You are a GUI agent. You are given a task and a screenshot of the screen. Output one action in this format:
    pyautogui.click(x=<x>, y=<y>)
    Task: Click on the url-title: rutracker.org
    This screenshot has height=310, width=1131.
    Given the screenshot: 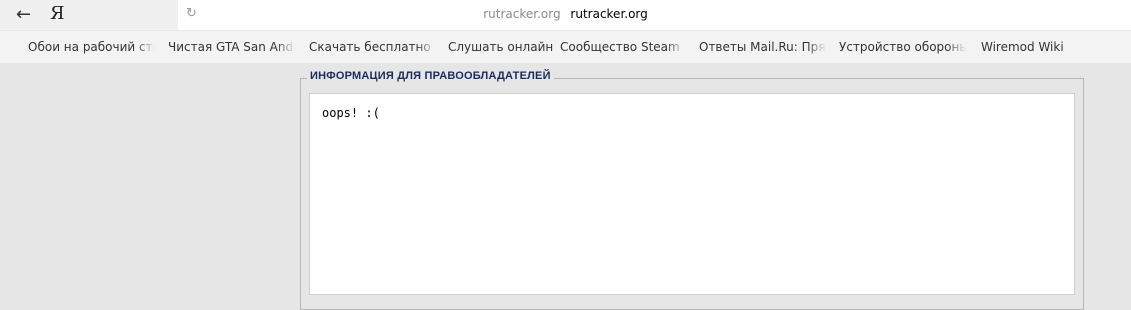 What is the action you would take?
    pyautogui.click(x=609, y=14)
    